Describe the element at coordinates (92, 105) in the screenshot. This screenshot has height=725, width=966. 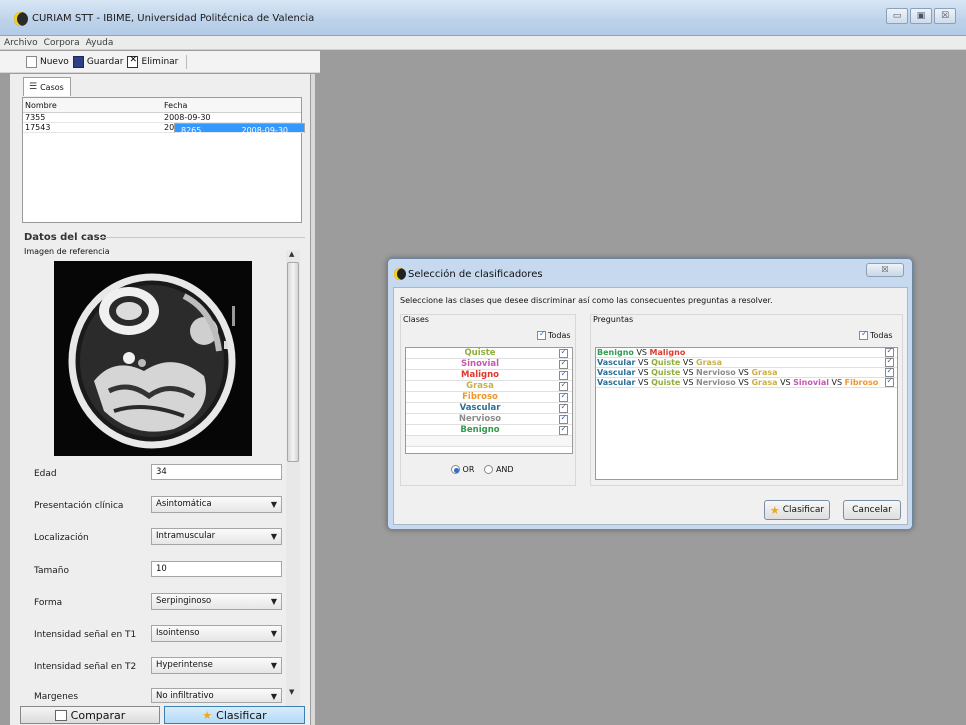
I see `column-header-nombre: Nombre` at that location.